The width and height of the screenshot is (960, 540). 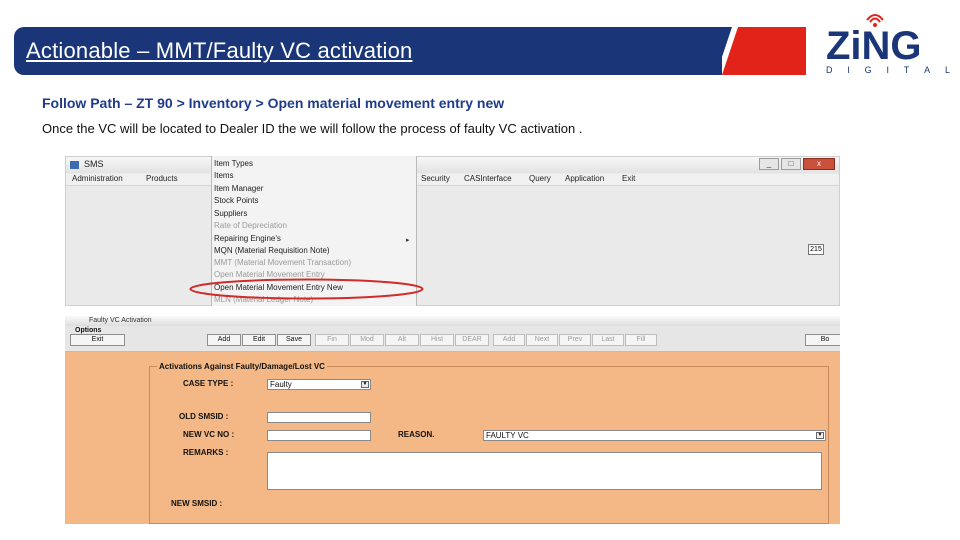 What do you see at coordinates (204, 416) in the screenshot?
I see `old-smsid-label: OLD SMSID :` at bounding box center [204, 416].